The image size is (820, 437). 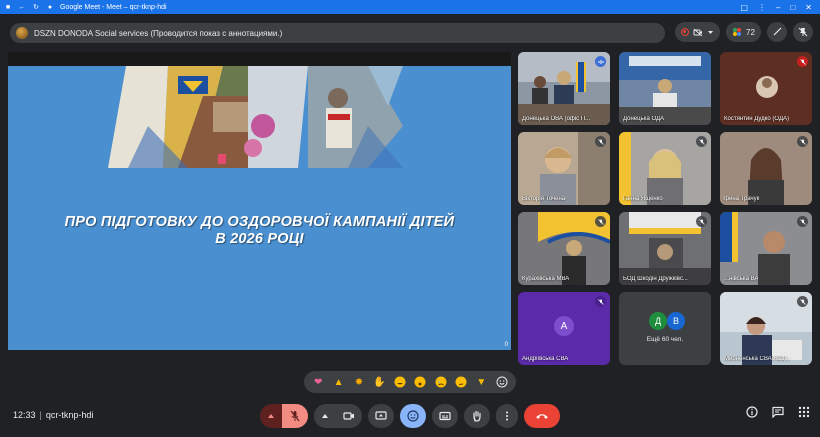 I want to click on more-options-button, so click(x=507, y=416).